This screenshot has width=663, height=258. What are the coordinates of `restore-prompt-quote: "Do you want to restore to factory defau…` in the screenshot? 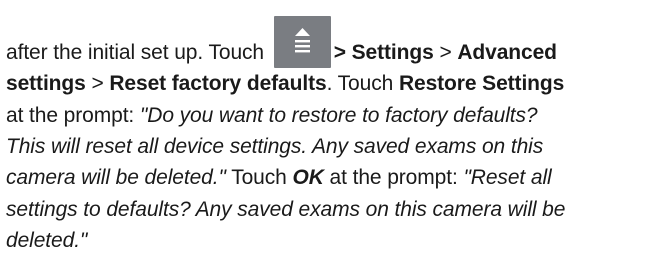 It's located at (338, 115).